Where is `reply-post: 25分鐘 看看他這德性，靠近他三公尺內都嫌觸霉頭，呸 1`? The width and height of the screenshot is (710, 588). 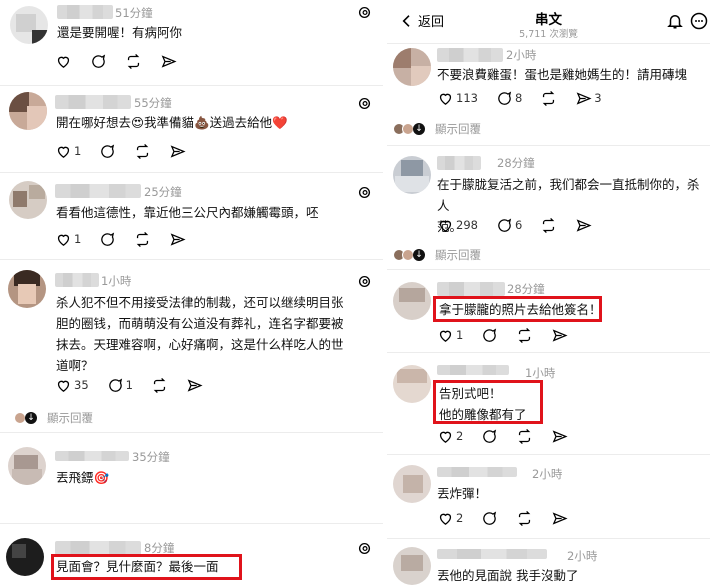 reply-post: 25分鐘 看看他這德性，靠近他三公尺內都嫌觸霉頭，呸 1 is located at coordinates (191, 216).